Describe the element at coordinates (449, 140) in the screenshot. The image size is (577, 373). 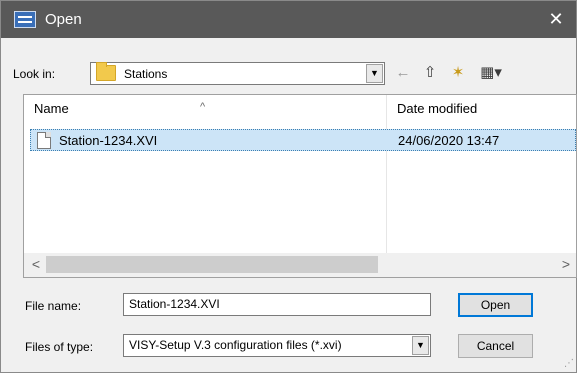
I see `file-date-cell: 24/06/2020 13:47` at that location.